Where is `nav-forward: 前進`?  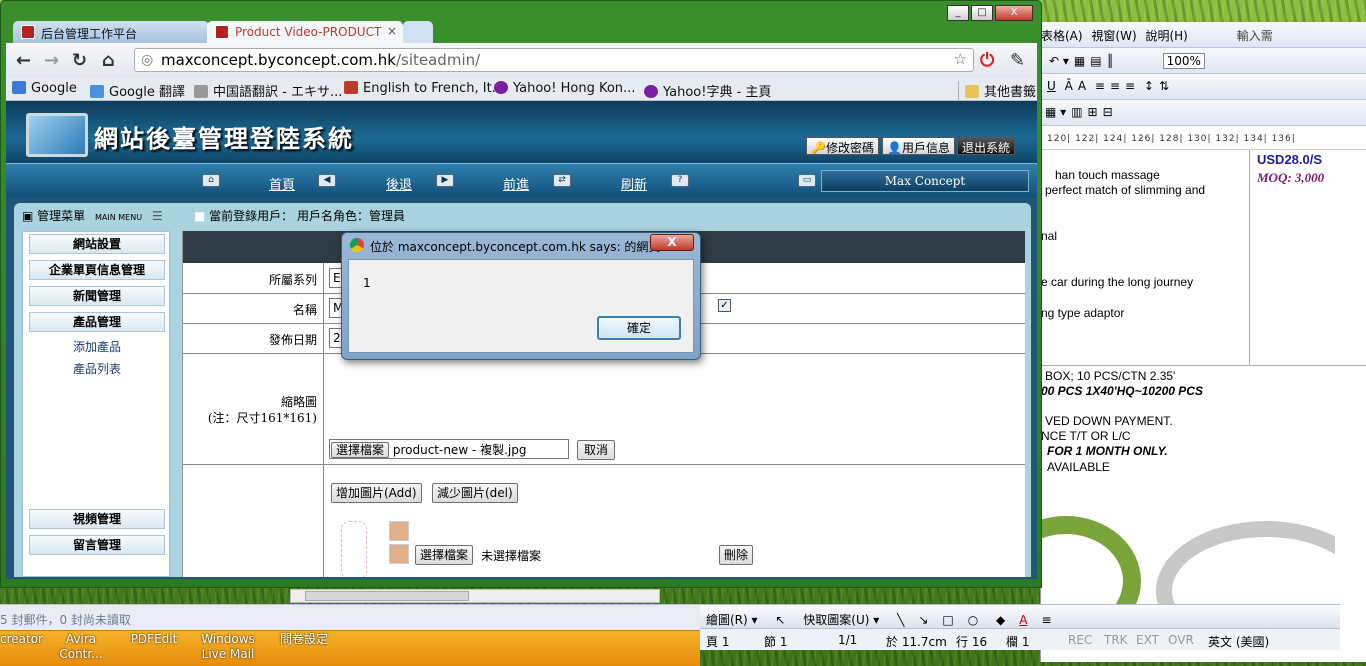 nav-forward: 前進 is located at coordinates (516, 183).